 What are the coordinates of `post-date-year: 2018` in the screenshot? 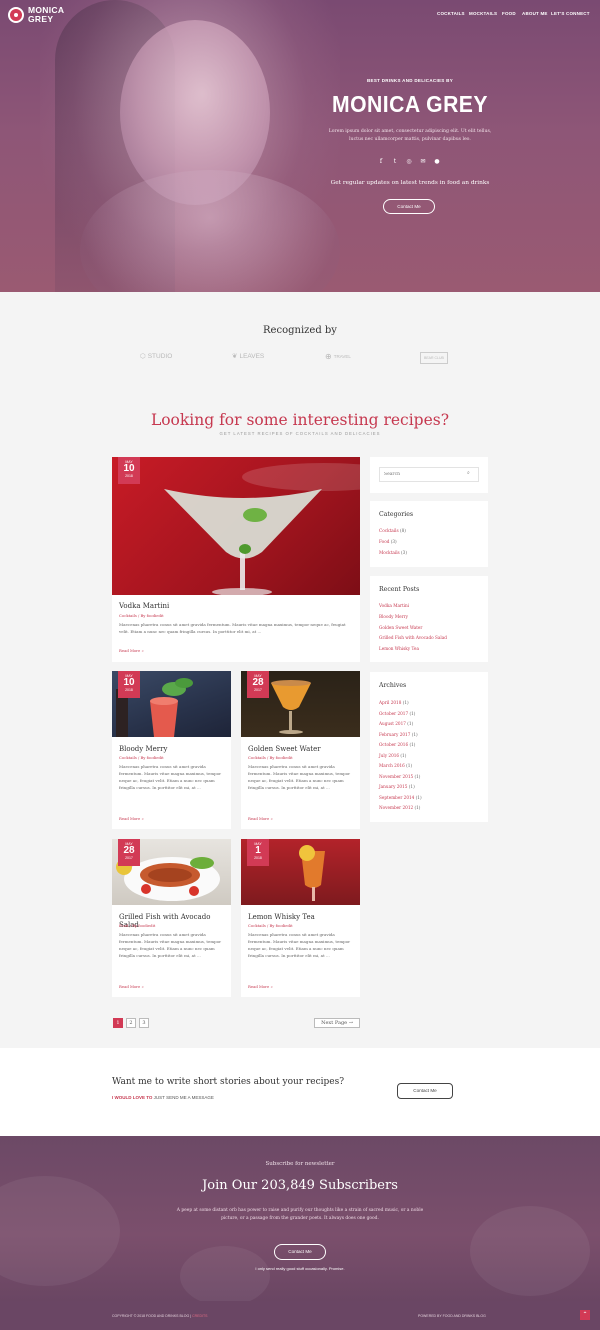 It's located at (129, 690).